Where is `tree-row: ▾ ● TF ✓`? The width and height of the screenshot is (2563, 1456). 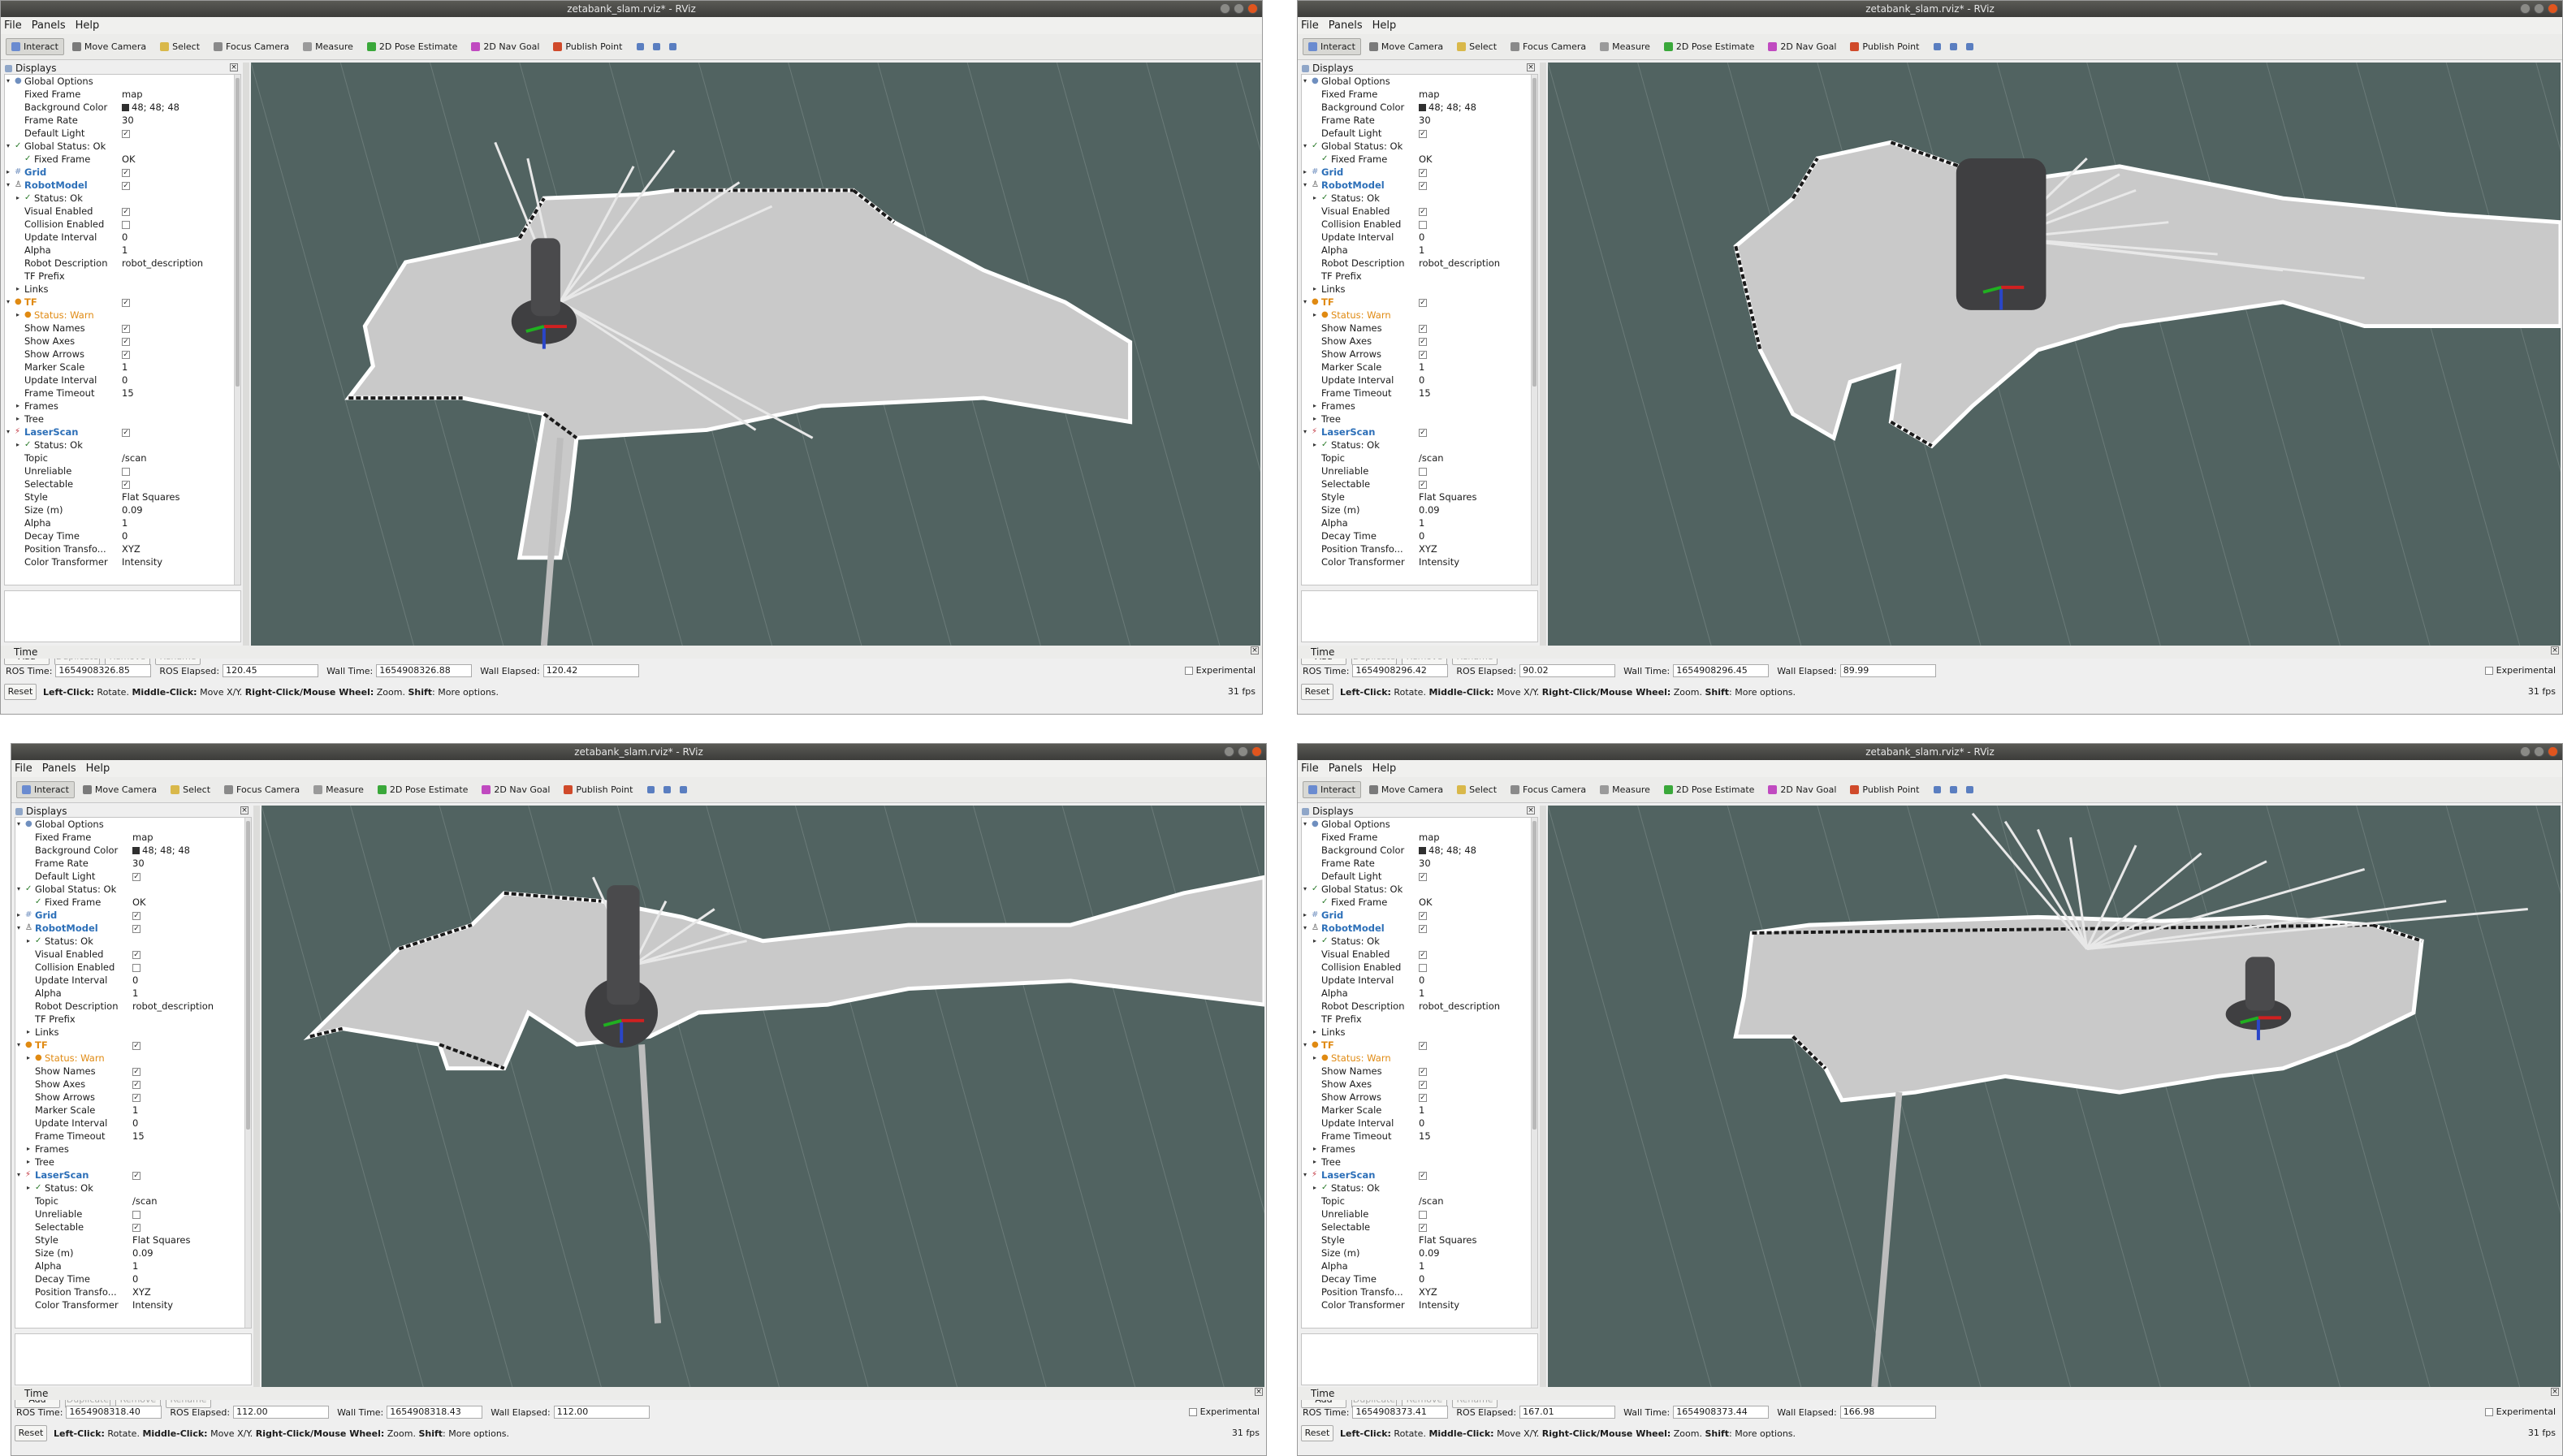 tree-row: ▾ ● TF ✓ is located at coordinates (122, 302).